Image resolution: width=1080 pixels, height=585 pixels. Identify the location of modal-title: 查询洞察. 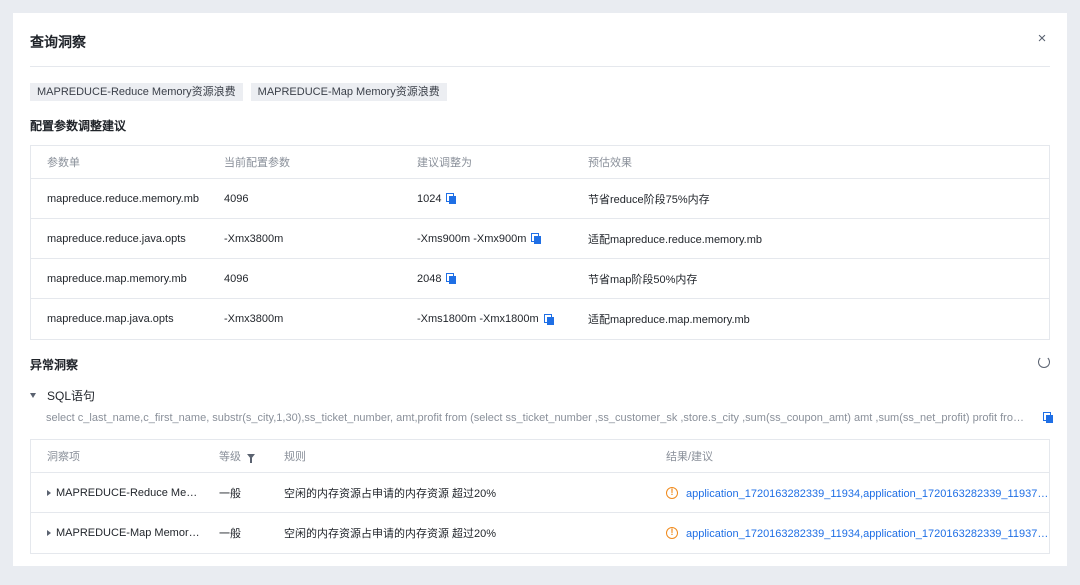
(58, 42).